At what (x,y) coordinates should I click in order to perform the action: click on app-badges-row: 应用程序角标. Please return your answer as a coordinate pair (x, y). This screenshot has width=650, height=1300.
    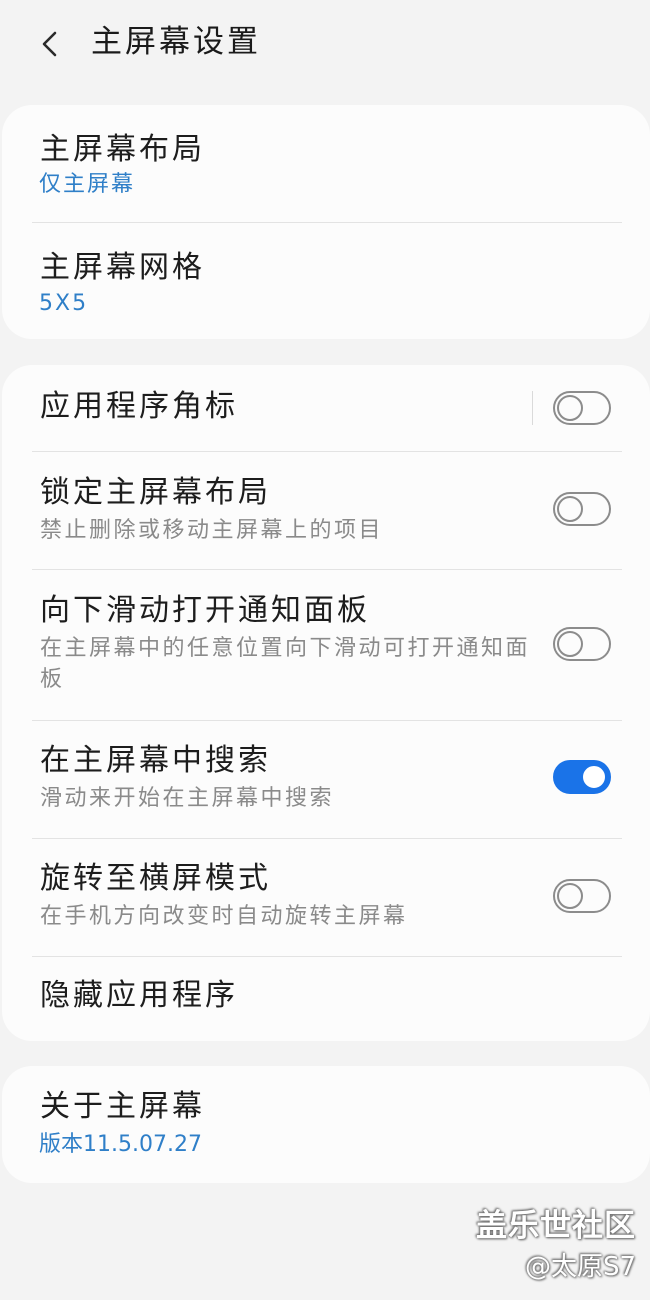
    Looking at the image, I should click on (326, 408).